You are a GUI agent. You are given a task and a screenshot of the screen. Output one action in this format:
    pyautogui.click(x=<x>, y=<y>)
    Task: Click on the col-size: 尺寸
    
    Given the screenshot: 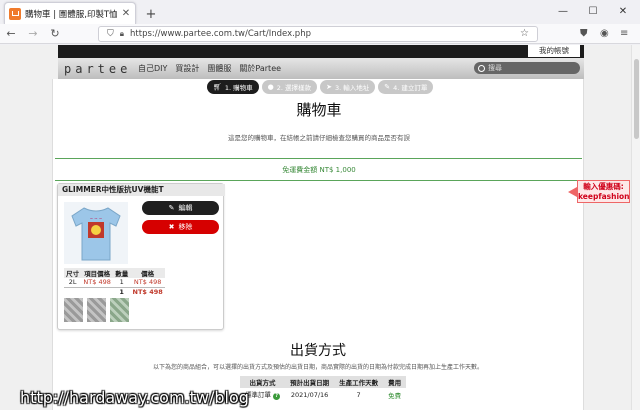 What is the action you would take?
    pyautogui.click(x=73, y=273)
    